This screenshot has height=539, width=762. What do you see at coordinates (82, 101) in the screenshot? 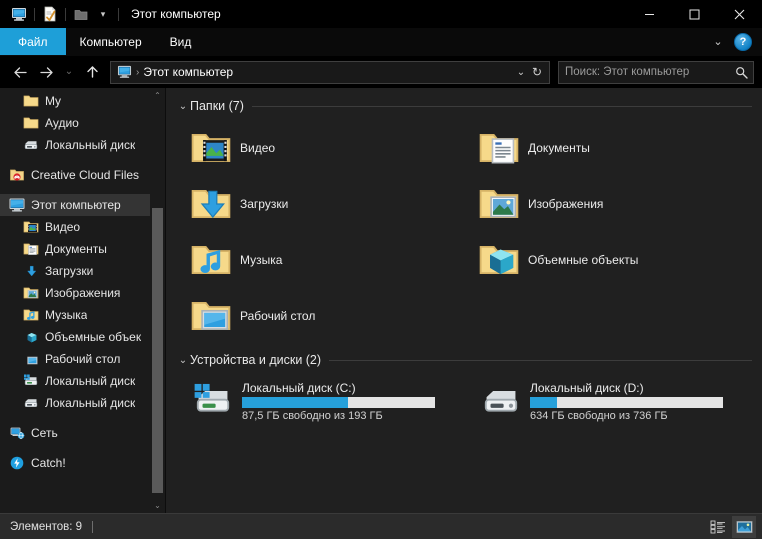
I see `sidebar-item-0: My` at bounding box center [82, 101].